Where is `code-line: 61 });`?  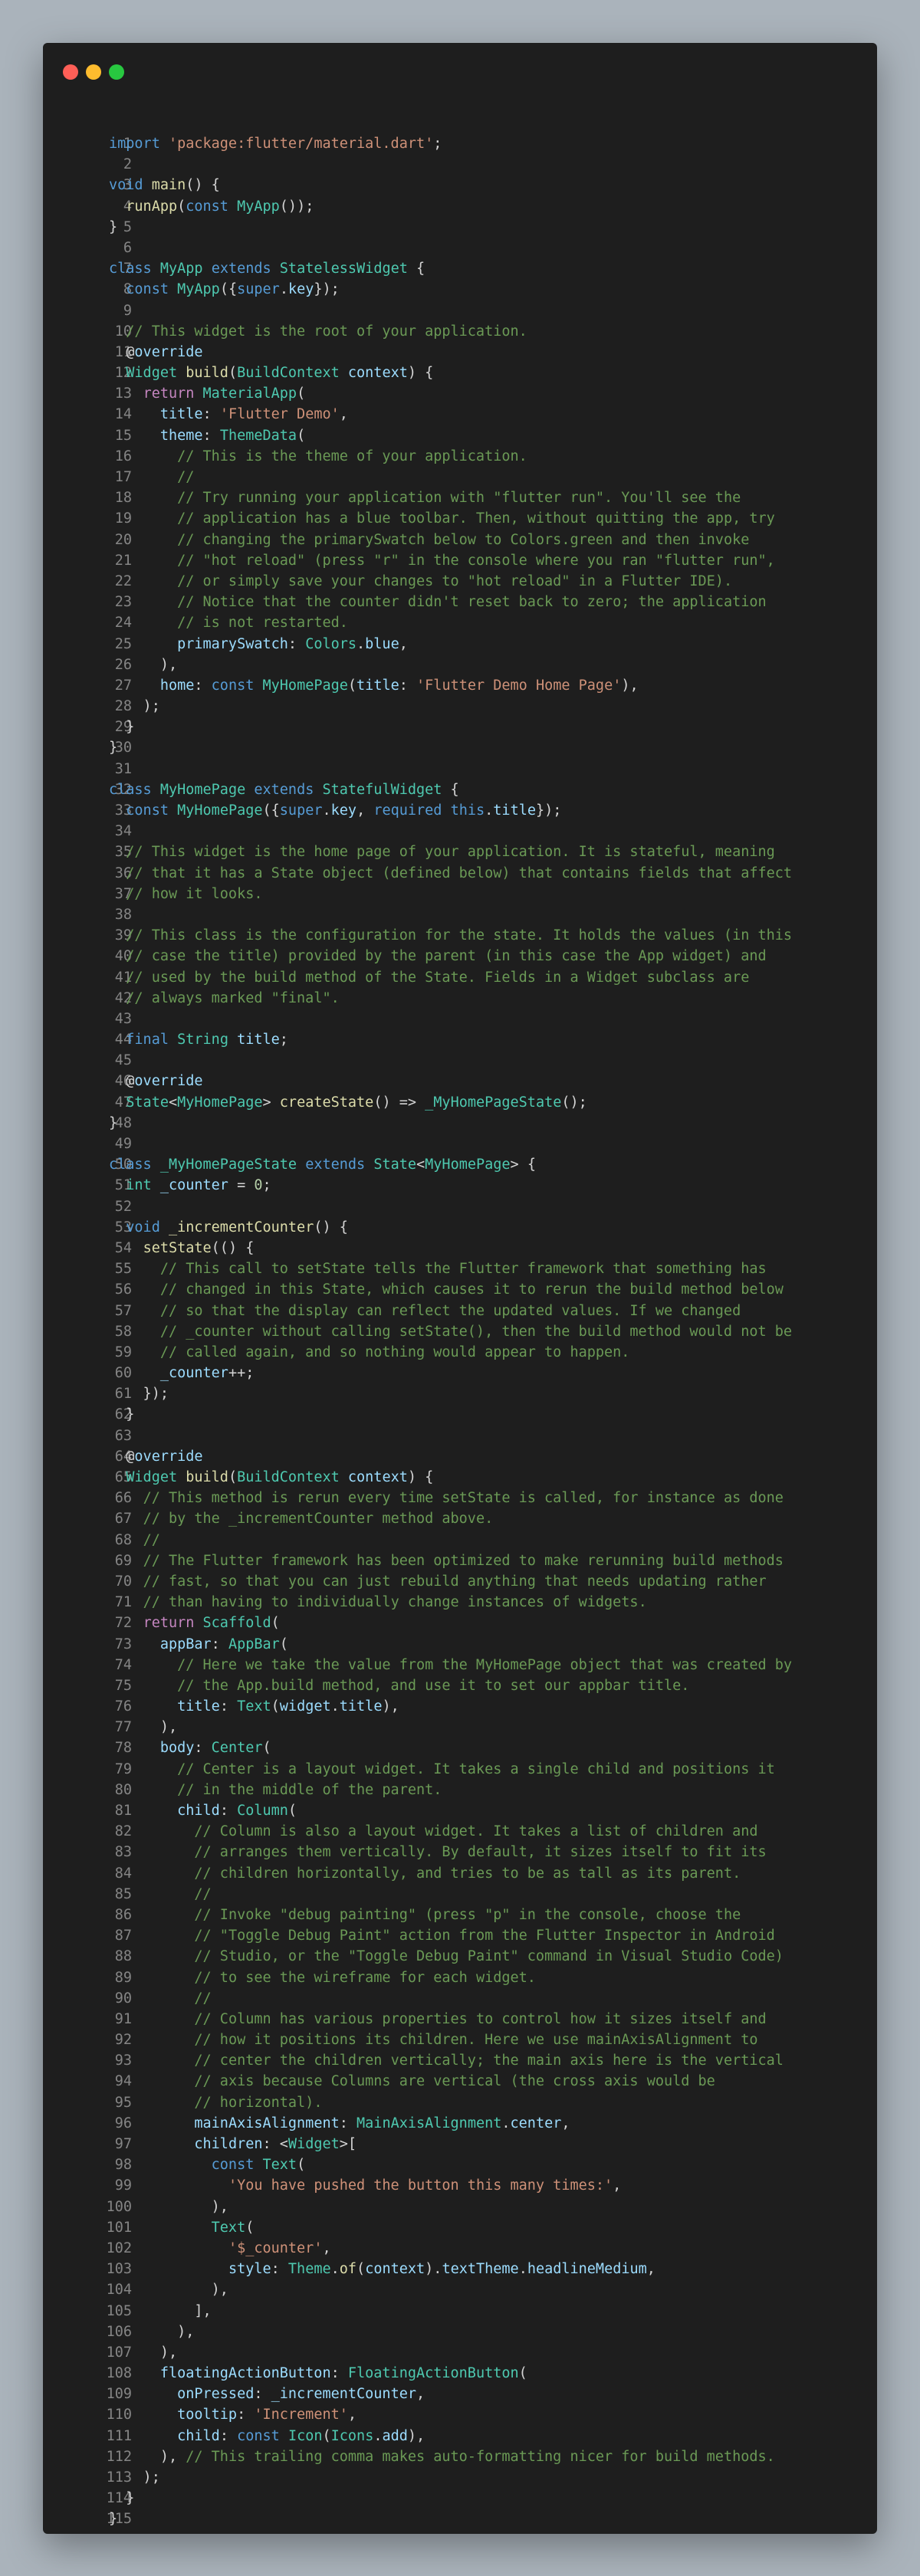
code-line: 61 }); is located at coordinates (460, 1393).